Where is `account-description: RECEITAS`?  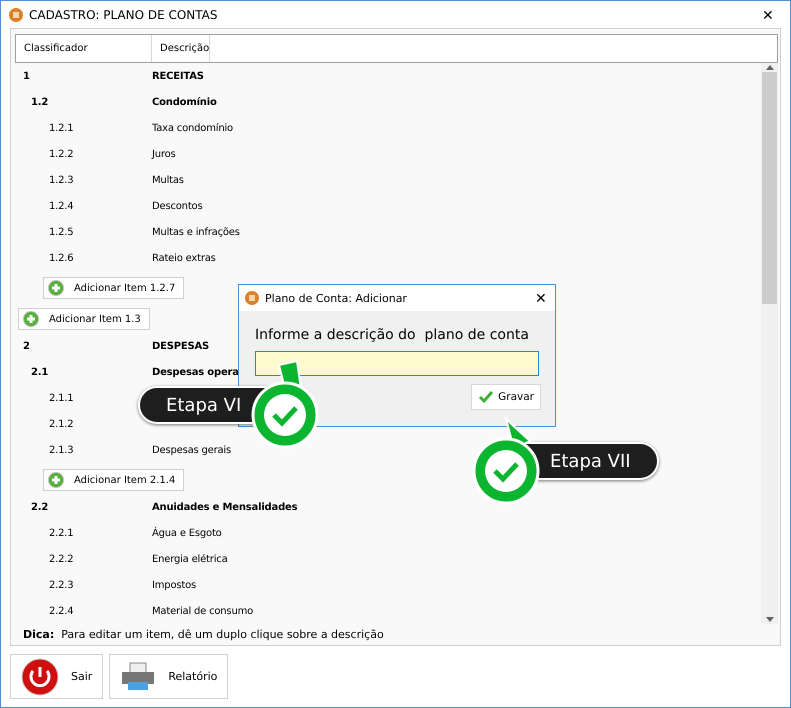
account-description: RECEITAS is located at coordinates (178, 76).